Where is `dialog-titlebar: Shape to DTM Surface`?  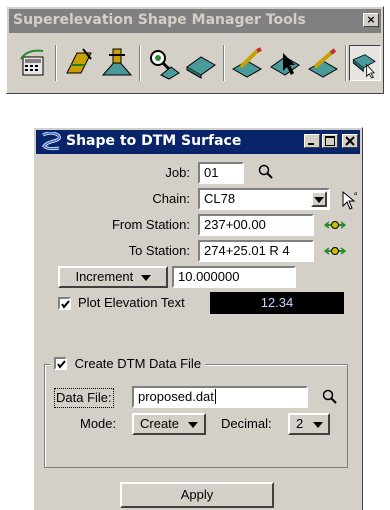
dialog-titlebar: Shape to DTM Surface is located at coordinates (198, 142).